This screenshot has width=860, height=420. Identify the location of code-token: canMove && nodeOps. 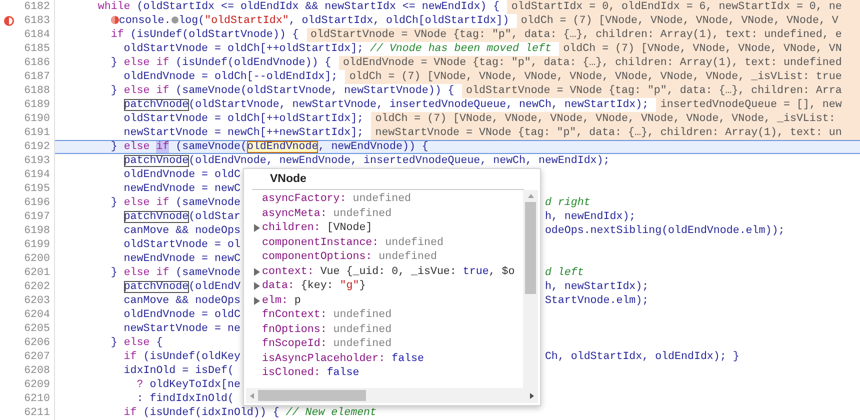
(182, 301).